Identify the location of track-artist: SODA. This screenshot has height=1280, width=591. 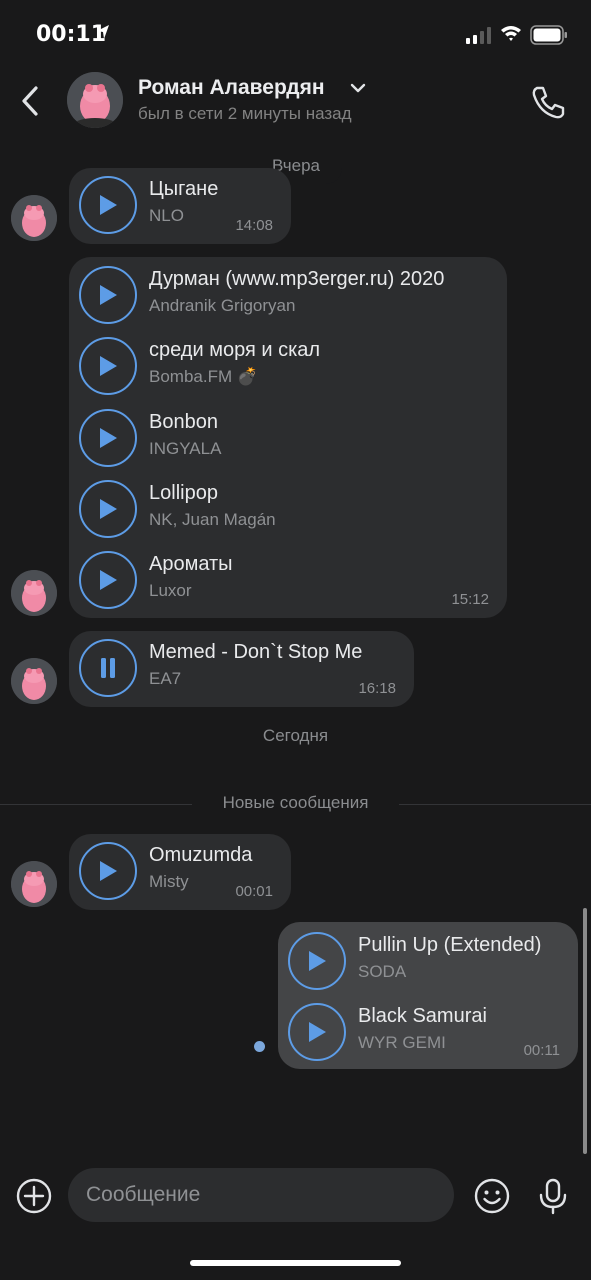
(382, 971).